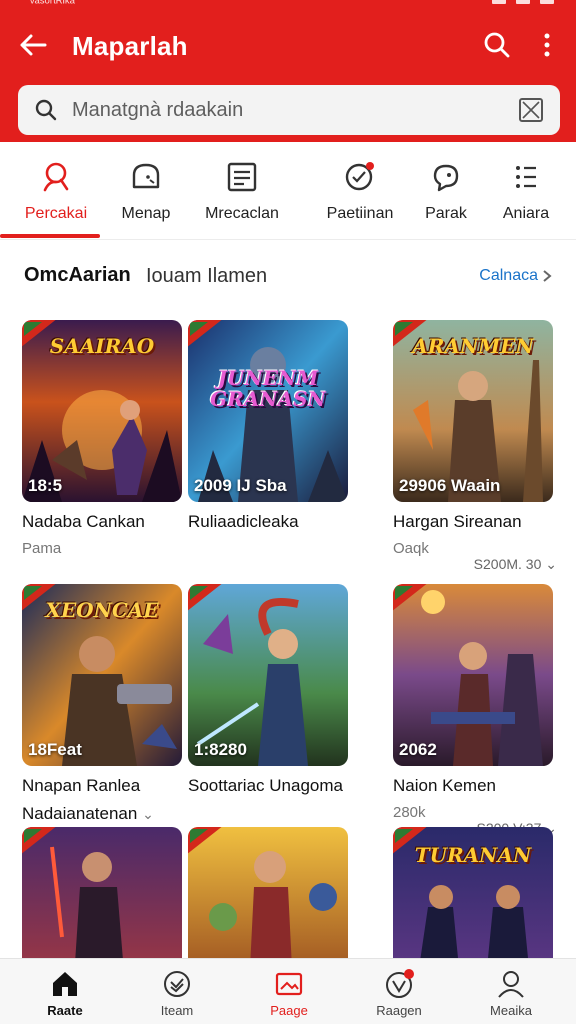 Image resolution: width=576 pixels, height=1024 pixels. I want to click on status-carrier: ᵛᵃˢᵒʳᵗᴿᴵᵏᵃ, so click(52, 5).